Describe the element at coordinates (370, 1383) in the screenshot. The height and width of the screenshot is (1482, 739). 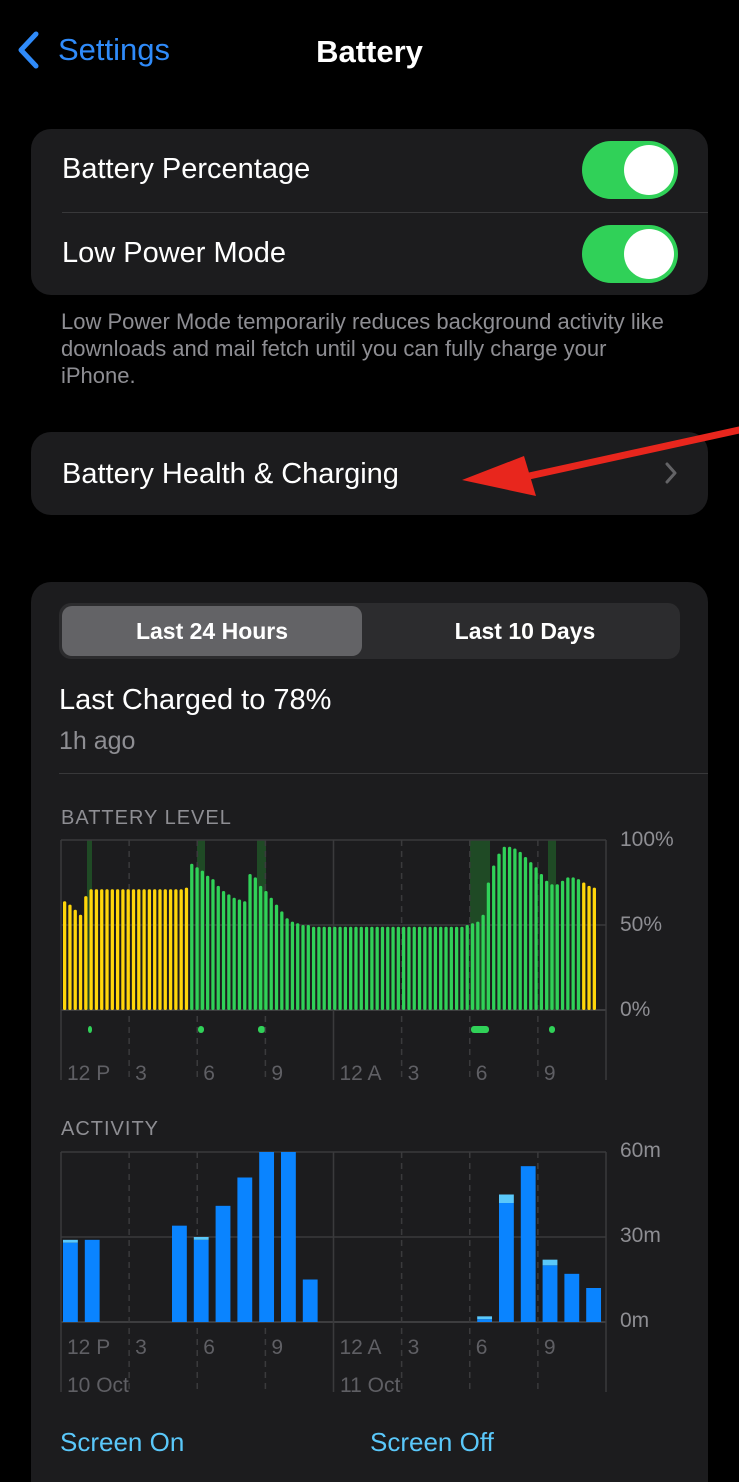
I see `date-label: 11 Oct` at that location.